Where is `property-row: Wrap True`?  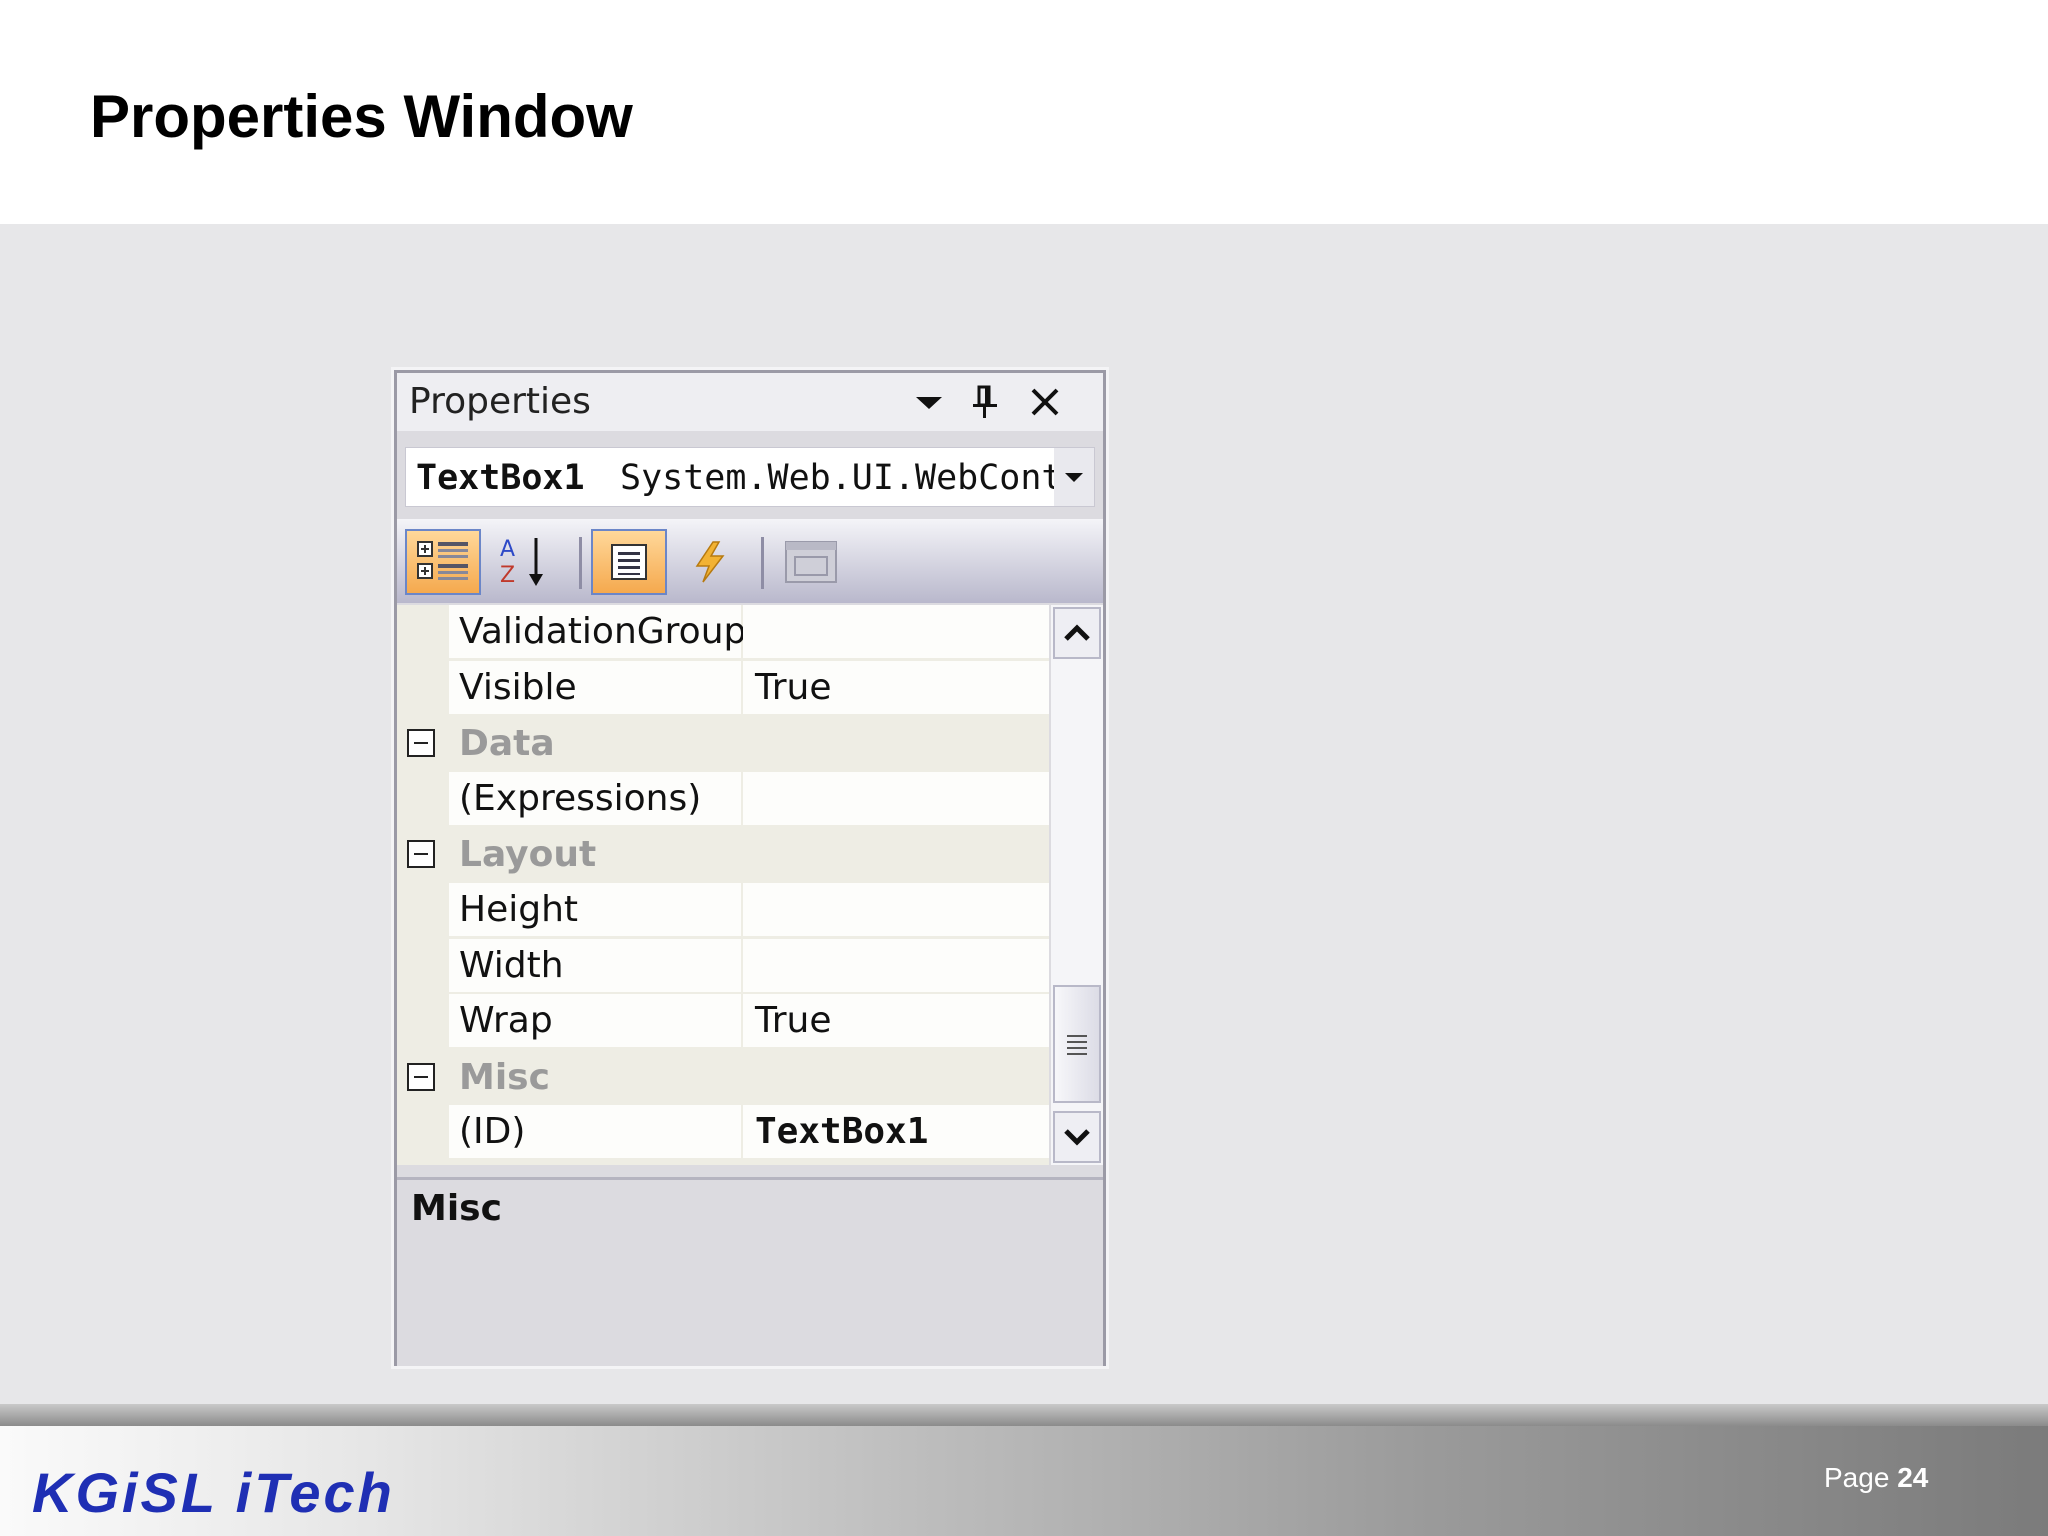 property-row: Wrap True is located at coordinates (723, 1022).